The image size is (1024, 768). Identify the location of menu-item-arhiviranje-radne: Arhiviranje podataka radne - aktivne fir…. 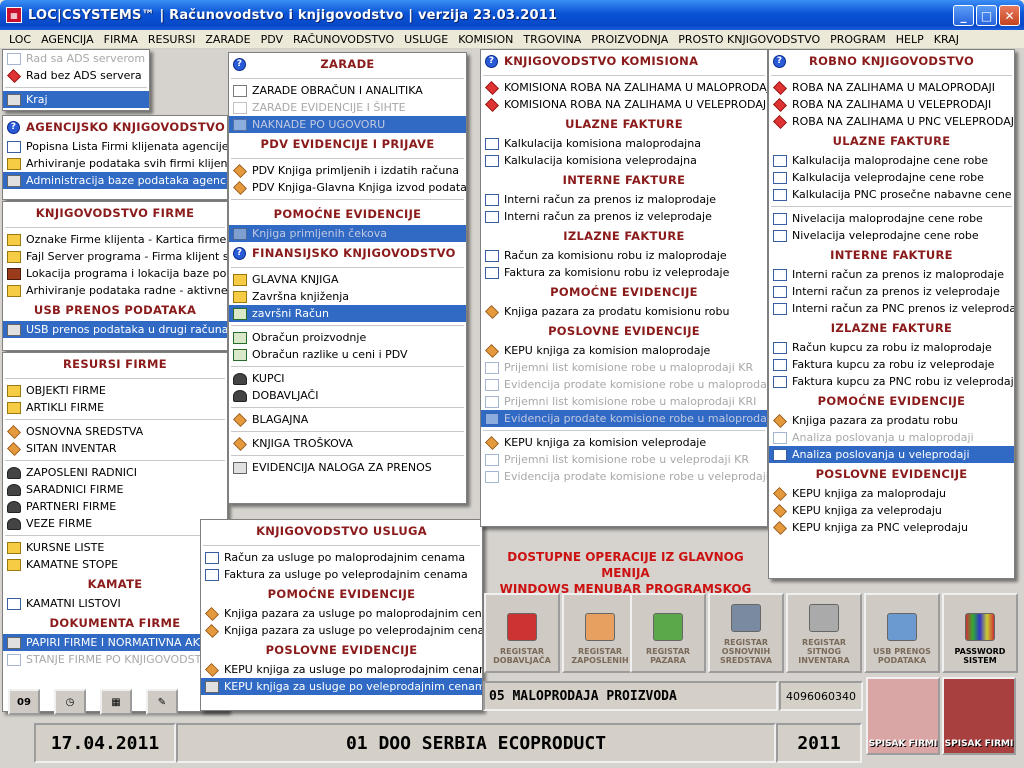
(115, 290).